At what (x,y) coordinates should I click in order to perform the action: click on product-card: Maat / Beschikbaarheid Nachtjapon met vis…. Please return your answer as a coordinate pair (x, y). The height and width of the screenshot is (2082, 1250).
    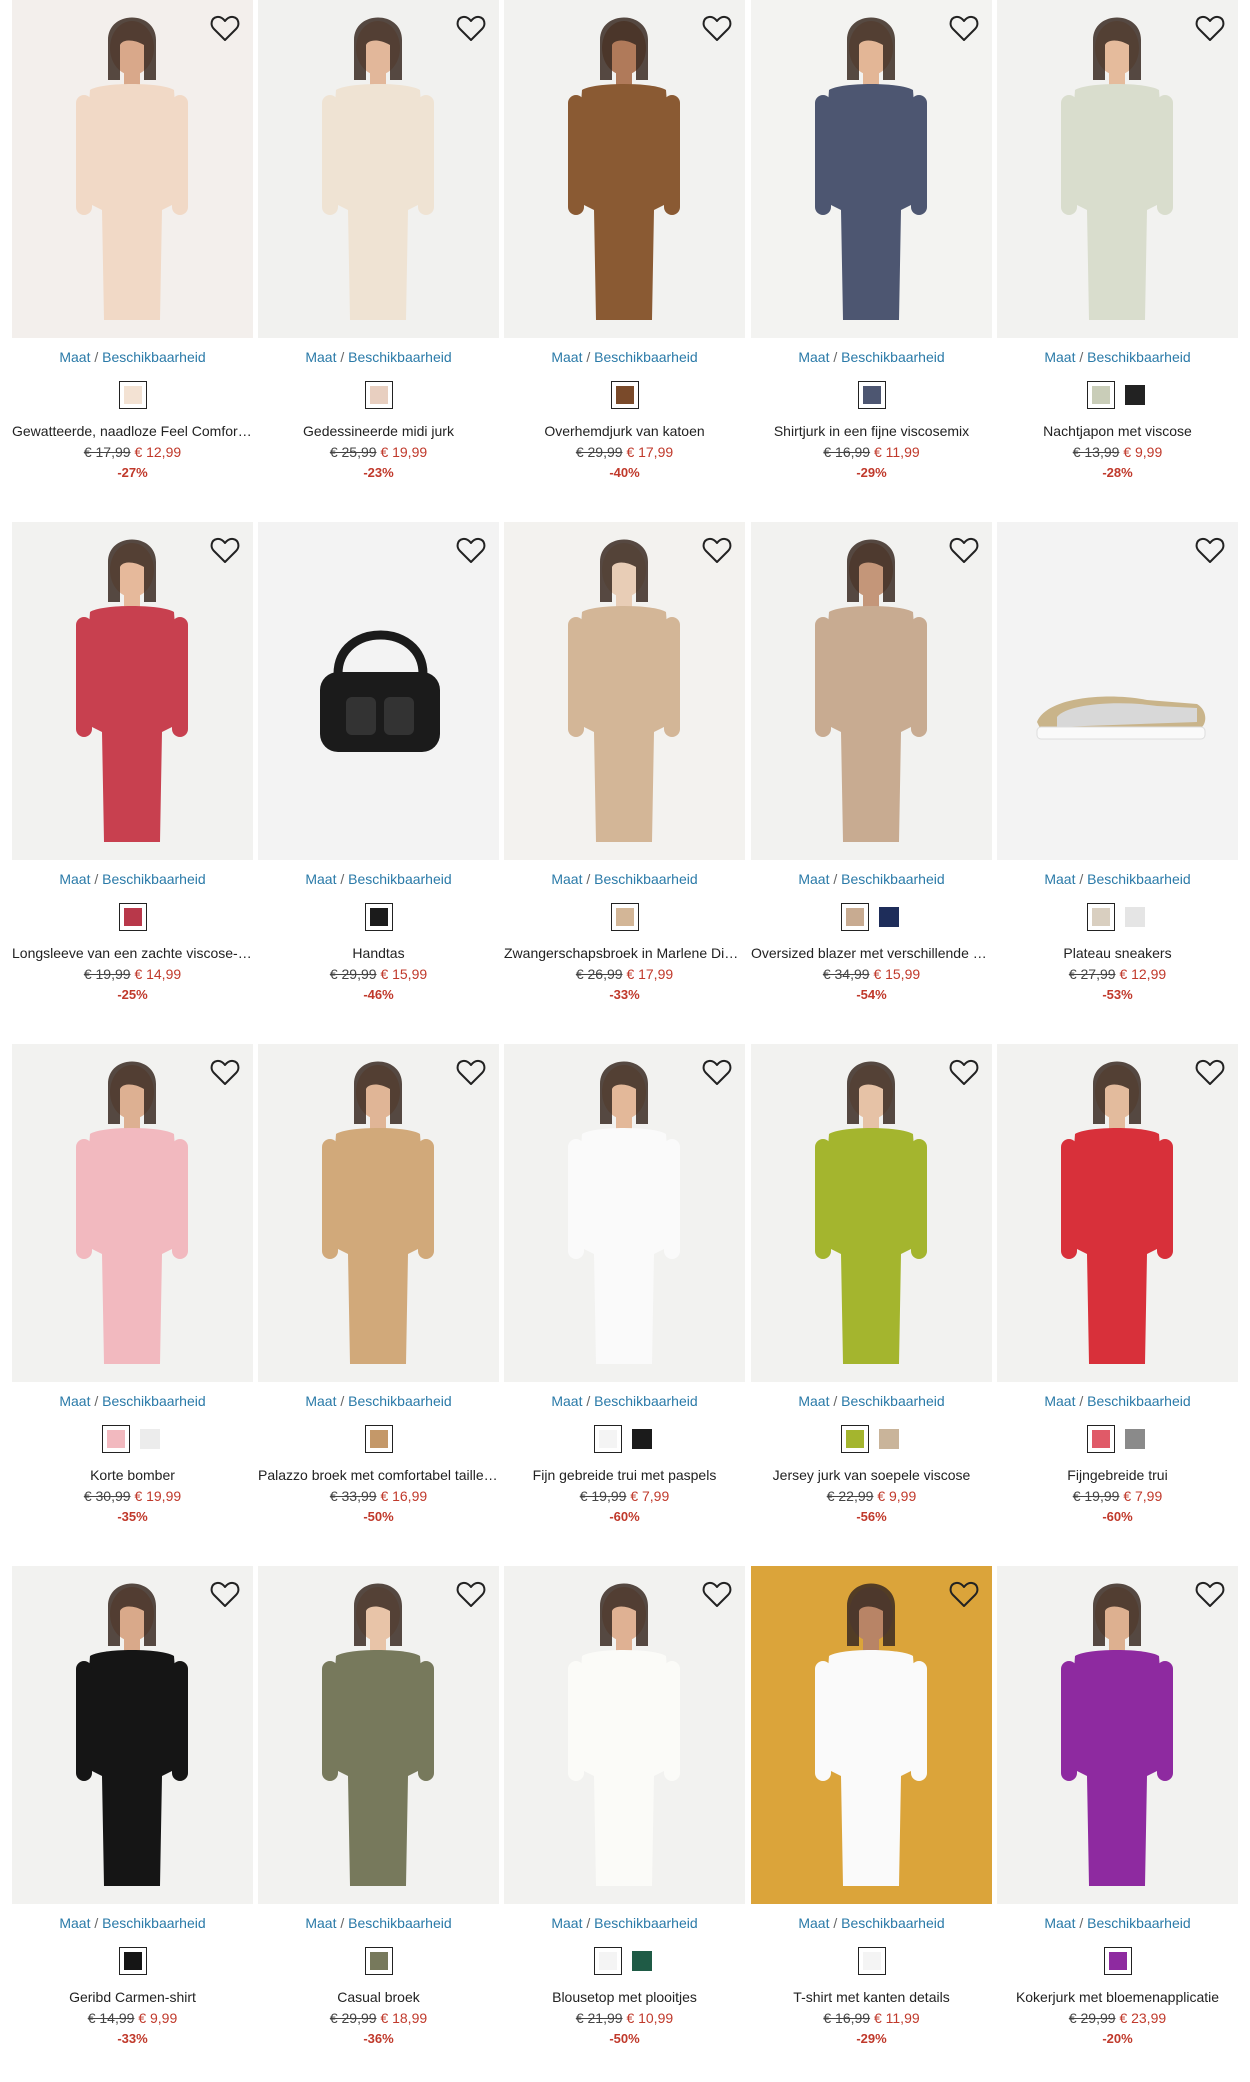
    Looking at the image, I should click on (1117, 255).